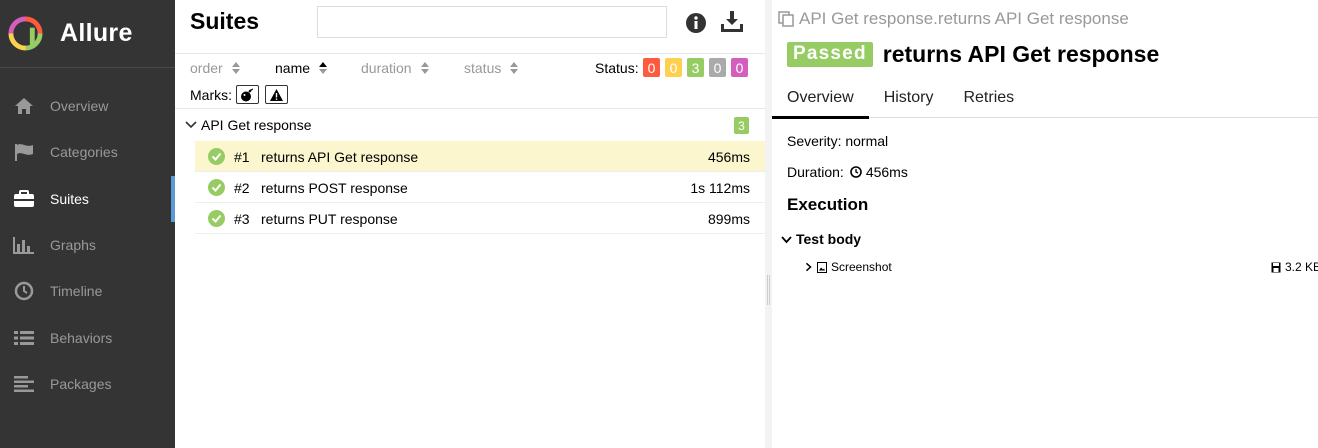 This screenshot has width=1318, height=448. What do you see at coordinates (768, 290) in the screenshot?
I see `drag-handle-icon` at bounding box center [768, 290].